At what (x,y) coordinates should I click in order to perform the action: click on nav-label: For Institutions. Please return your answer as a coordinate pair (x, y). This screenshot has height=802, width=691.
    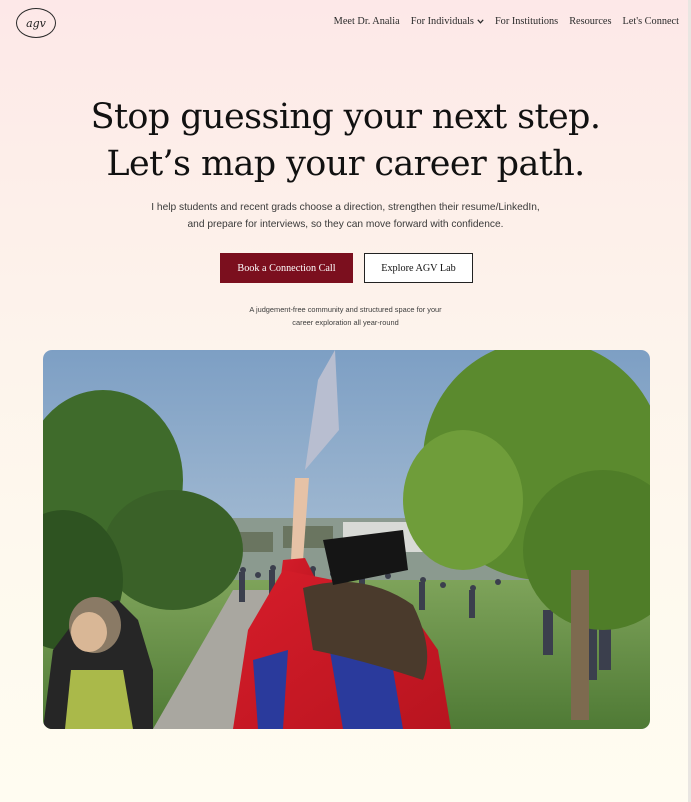
    Looking at the image, I should click on (526, 21).